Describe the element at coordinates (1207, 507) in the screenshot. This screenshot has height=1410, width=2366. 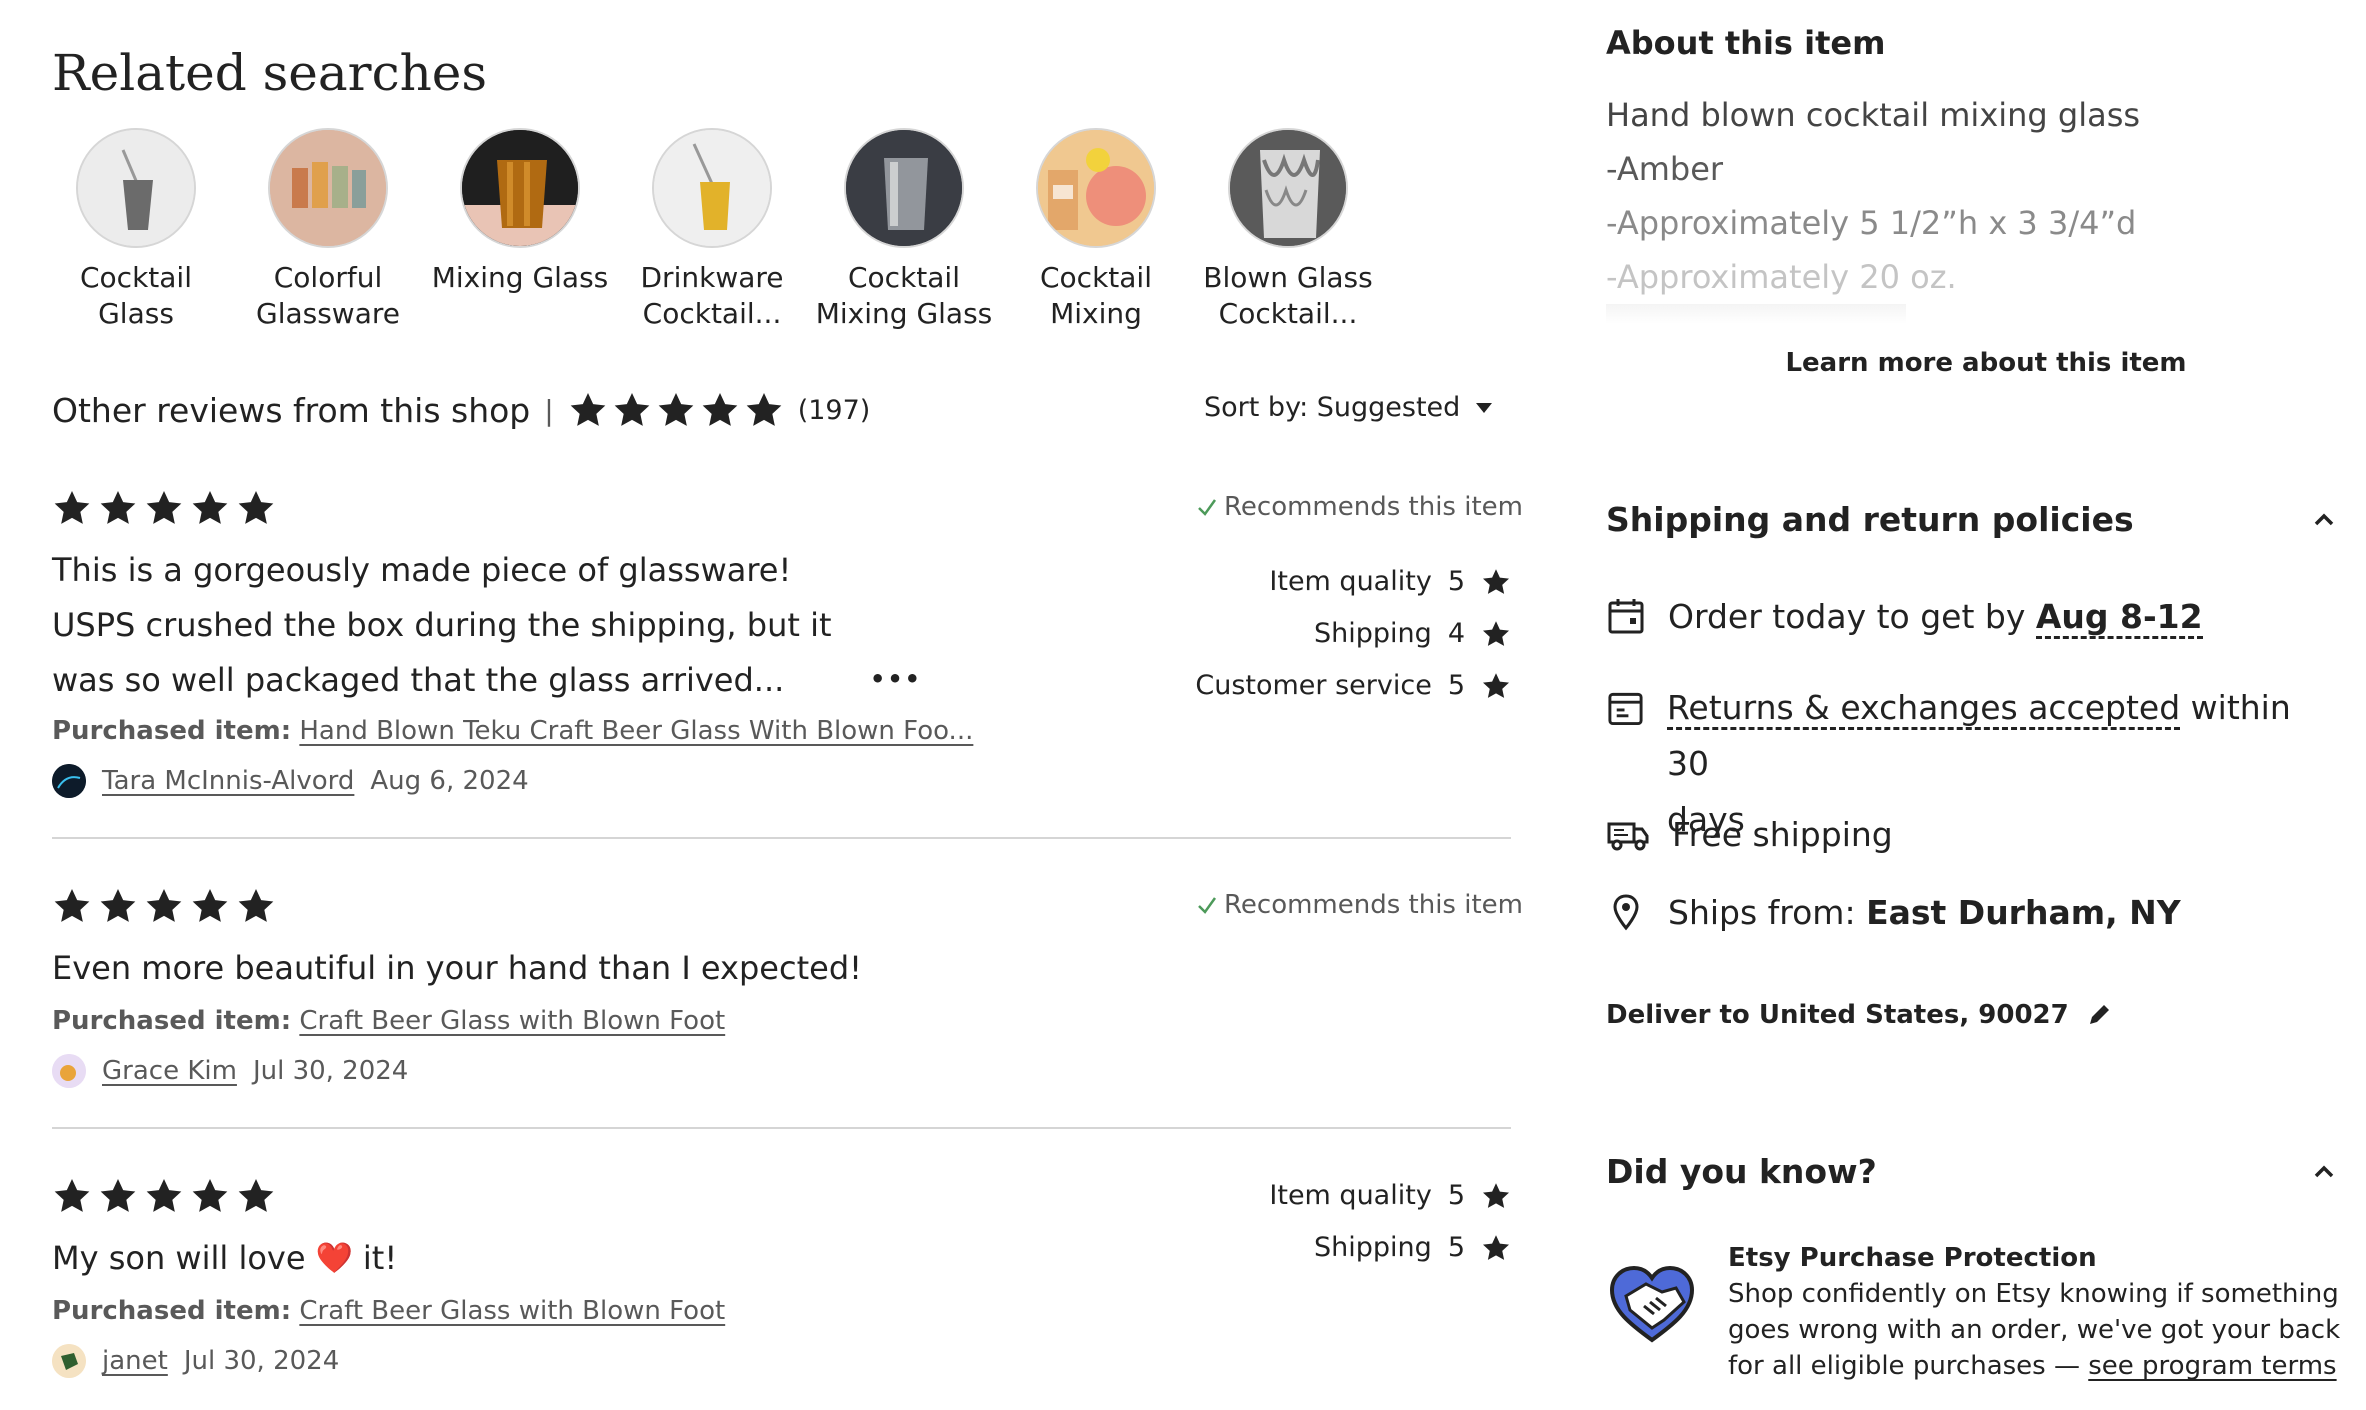
I see `checkmark-icon` at that location.